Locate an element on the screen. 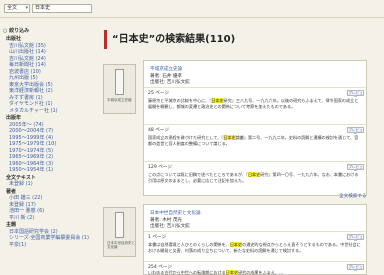  book-cover: 日本中世自然史と文化論 is located at coordinates (119, 232).